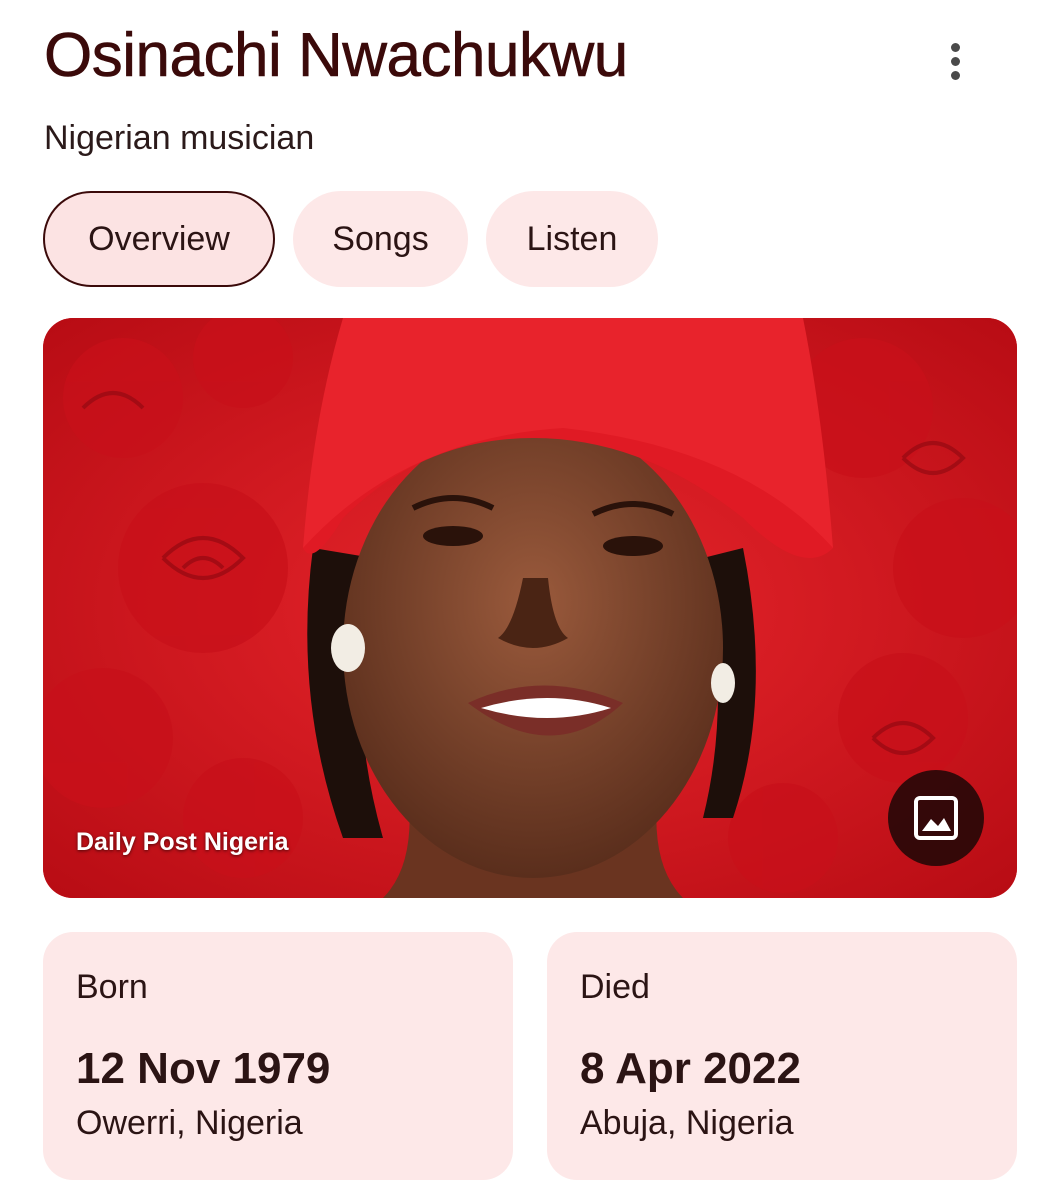 This screenshot has height=1200, width=1060. What do you see at coordinates (179, 138) in the screenshot?
I see `page-subtitle: Nigerian musician` at bounding box center [179, 138].